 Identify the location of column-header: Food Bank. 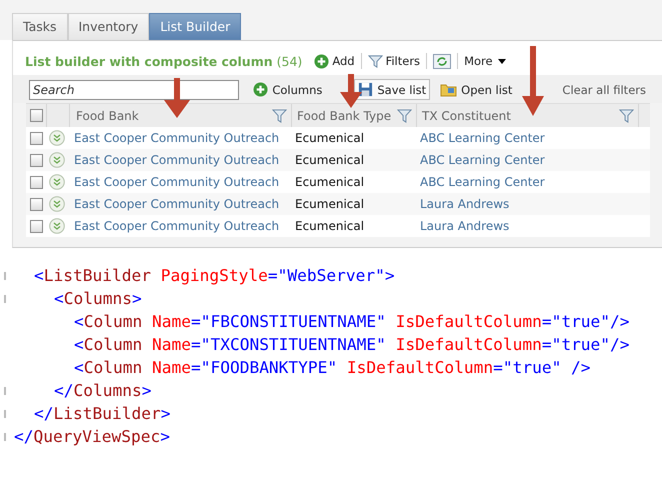
(107, 115).